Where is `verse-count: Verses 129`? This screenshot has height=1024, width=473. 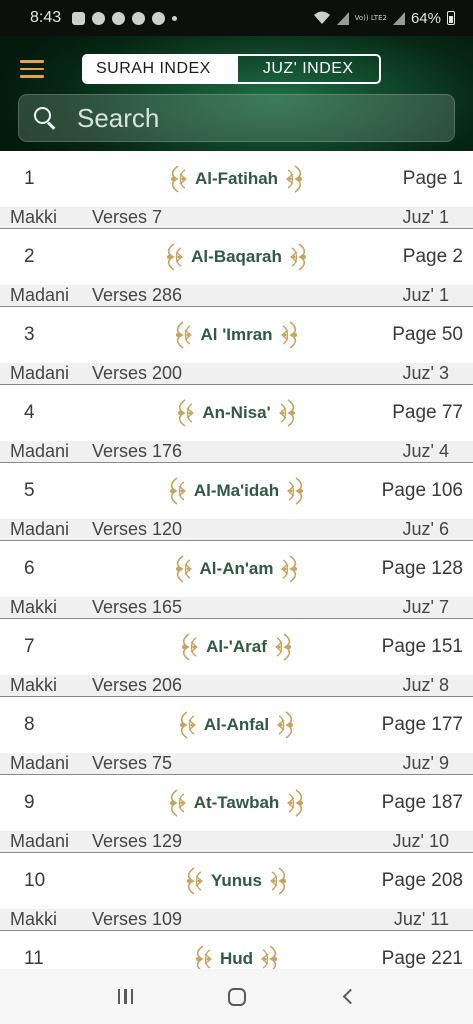
verse-count: Verses 129 is located at coordinates (137, 841).